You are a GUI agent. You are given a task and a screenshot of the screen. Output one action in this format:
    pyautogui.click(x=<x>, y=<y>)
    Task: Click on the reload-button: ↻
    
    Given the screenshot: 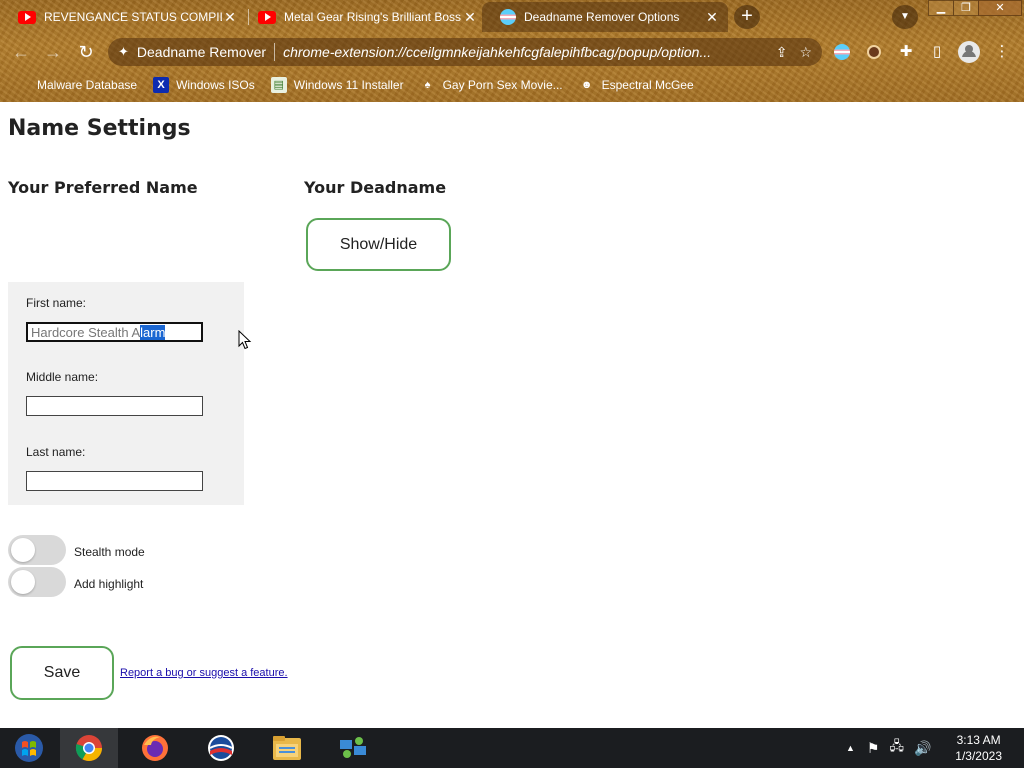 What is the action you would take?
    pyautogui.click(x=86, y=52)
    